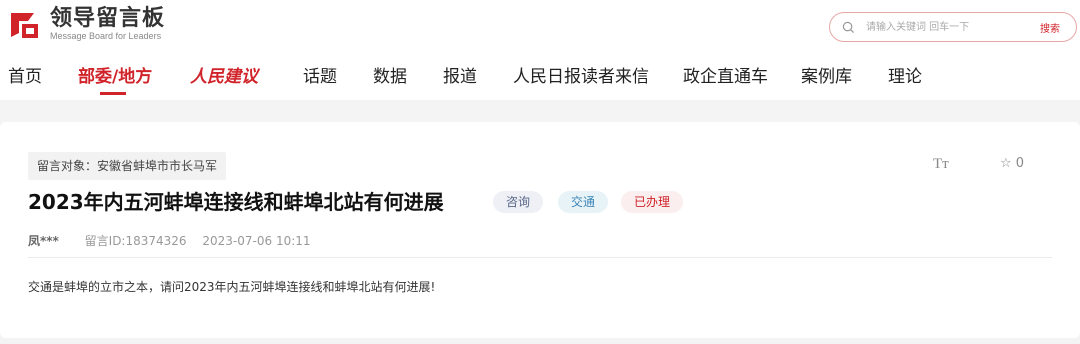  I want to click on star-icon: ☆, so click(1006, 163).